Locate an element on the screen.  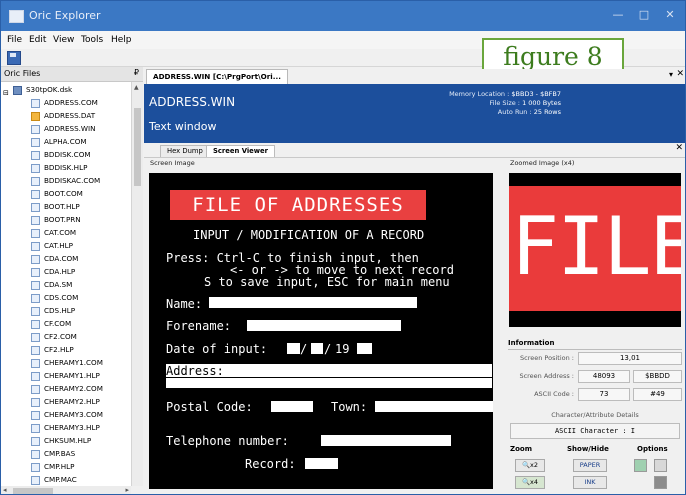
tree-disk-node: ⊟ S30tpOK.dsk is located at coordinates (37, 90).